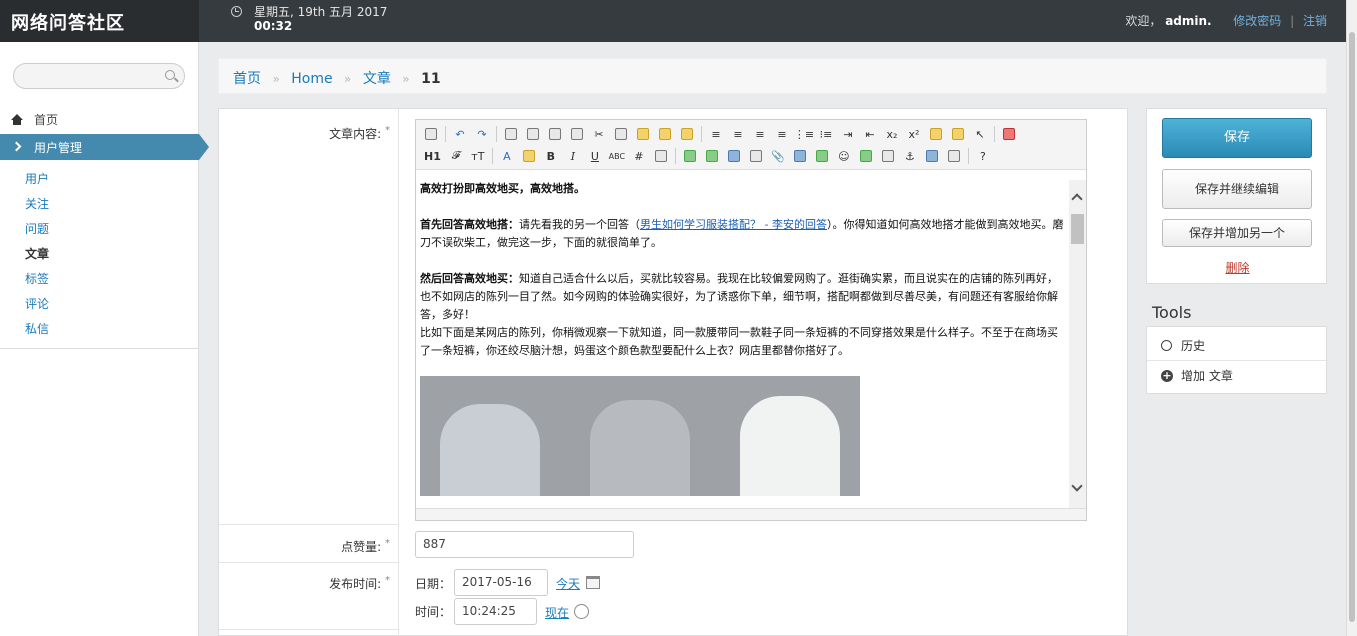 This screenshot has height=636, width=1357. Describe the element at coordinates (529, 156) in the screenshot. I see `highlight-icon` at that location.